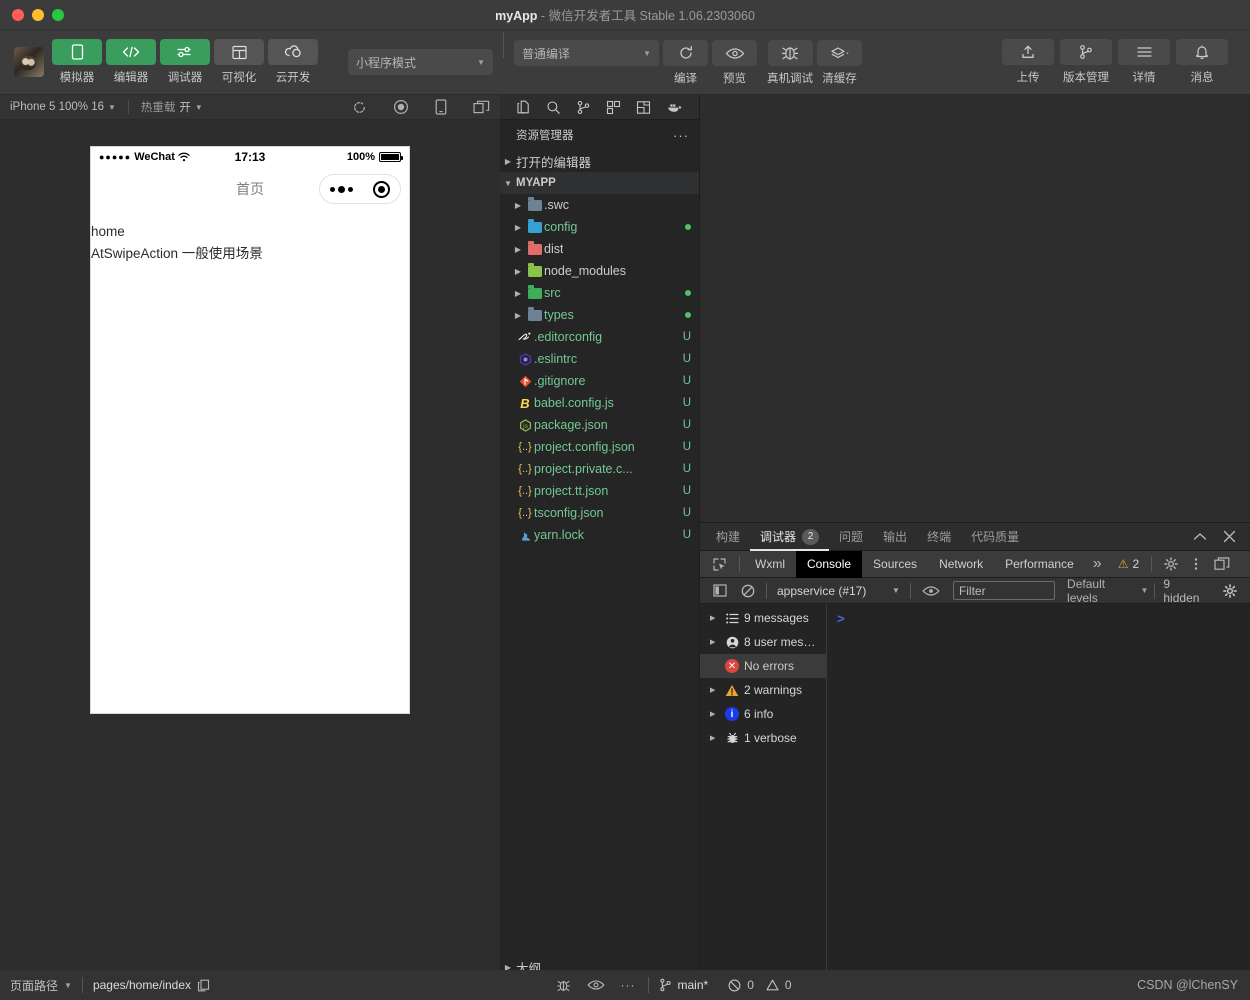 The image size is (1250, 1000). Describe the element at coordinates (1039, 564) in the screenshot. I see `cdt-tab-performance: Performance` at that location.